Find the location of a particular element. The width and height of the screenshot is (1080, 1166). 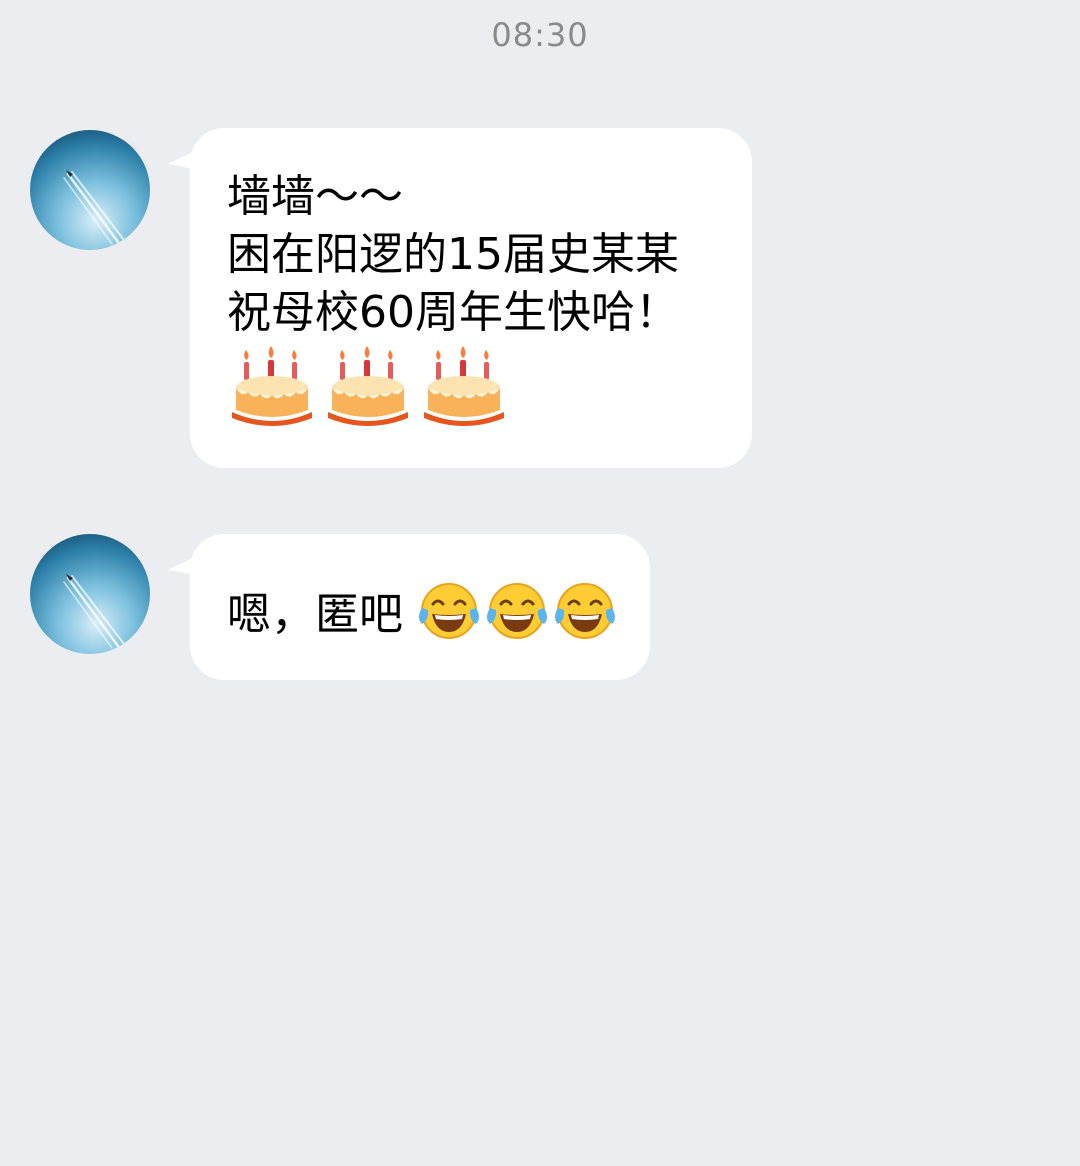

message-text-line: 困在阳逻的15届史某某 is located at coordinates (453, 254).